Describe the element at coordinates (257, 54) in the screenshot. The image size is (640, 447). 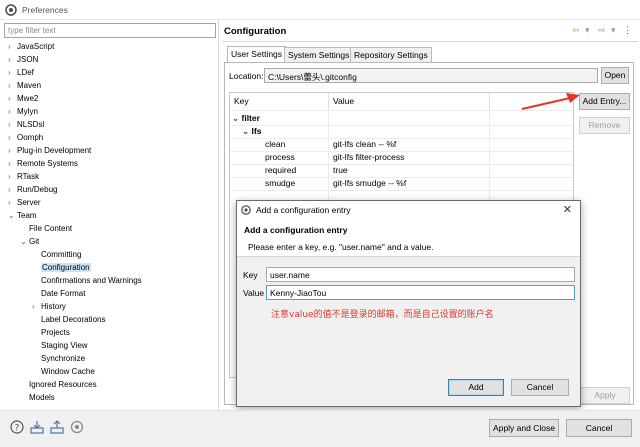
I see `tab-user-settings: User Settings` at that location.